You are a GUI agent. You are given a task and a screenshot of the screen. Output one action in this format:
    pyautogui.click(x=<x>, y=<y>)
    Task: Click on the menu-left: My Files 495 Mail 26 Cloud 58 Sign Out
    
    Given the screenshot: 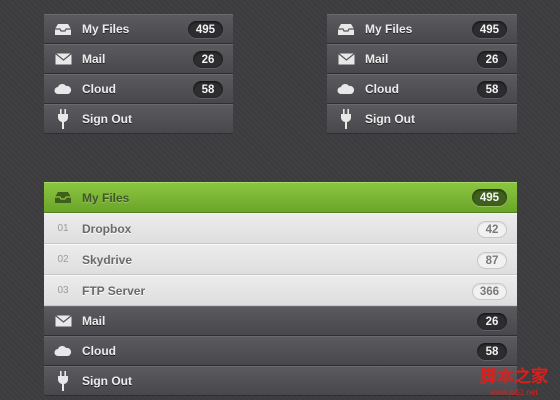 What is the action you would take?
    pyautogui.click(x=138, y=74)
    